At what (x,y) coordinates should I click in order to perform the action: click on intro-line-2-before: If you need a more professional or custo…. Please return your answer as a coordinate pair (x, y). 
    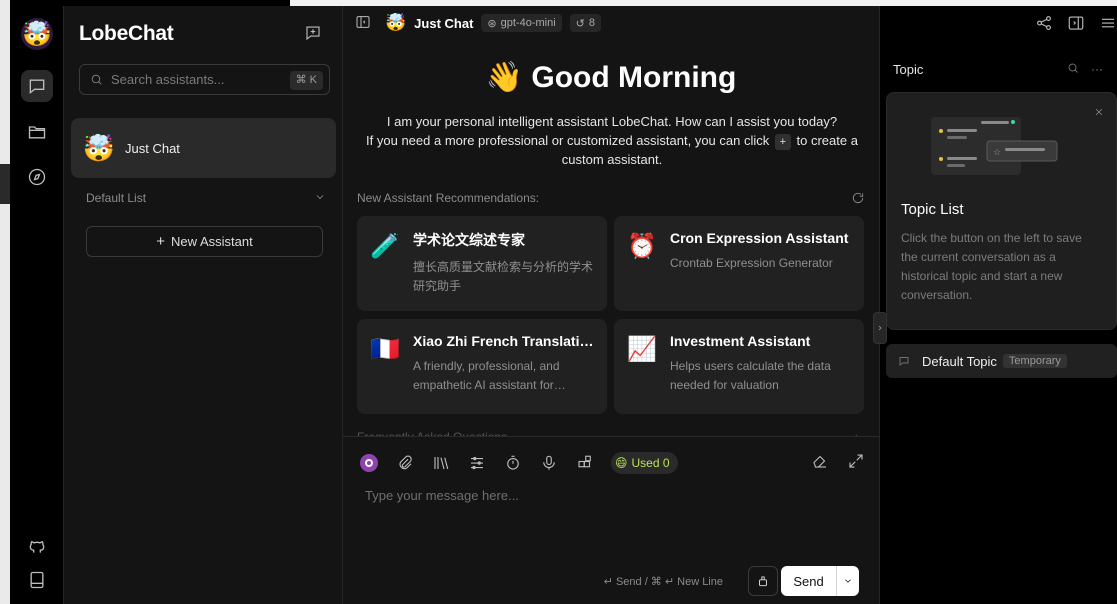
    Looking at the image, I should click on (568, 140).